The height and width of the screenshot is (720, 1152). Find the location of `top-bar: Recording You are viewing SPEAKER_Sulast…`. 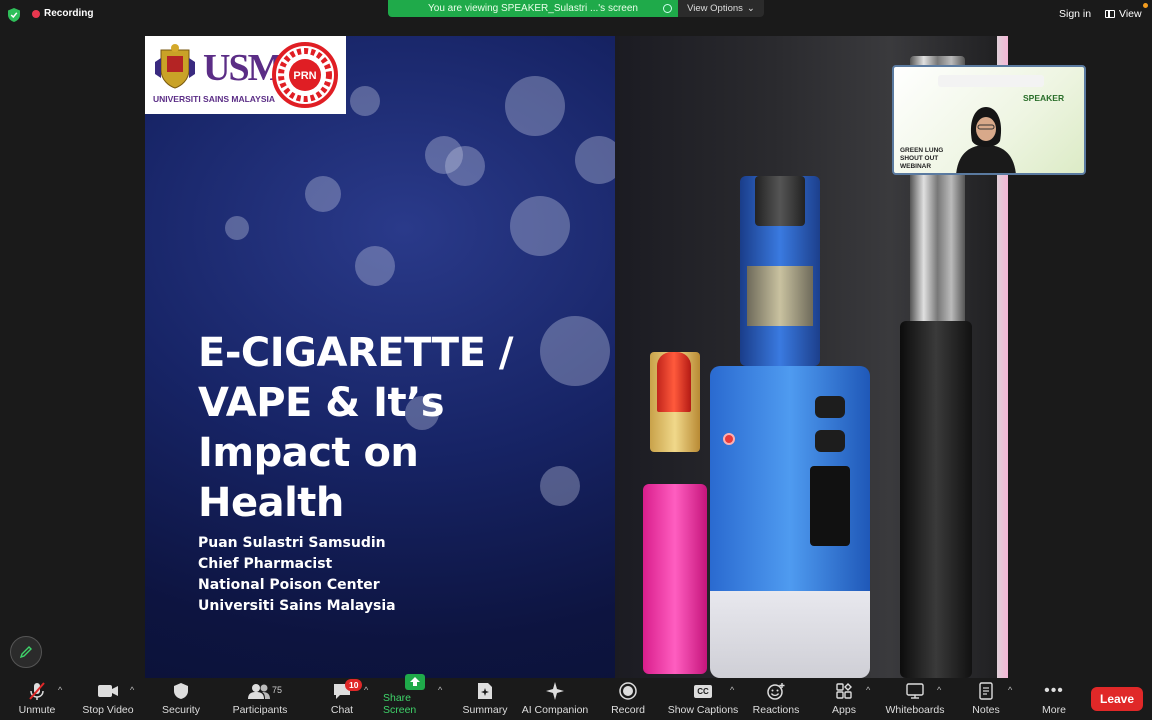

top-bar: Recording You are viewing SPEAKER_Sulast… is located at coordinates (576, 18).